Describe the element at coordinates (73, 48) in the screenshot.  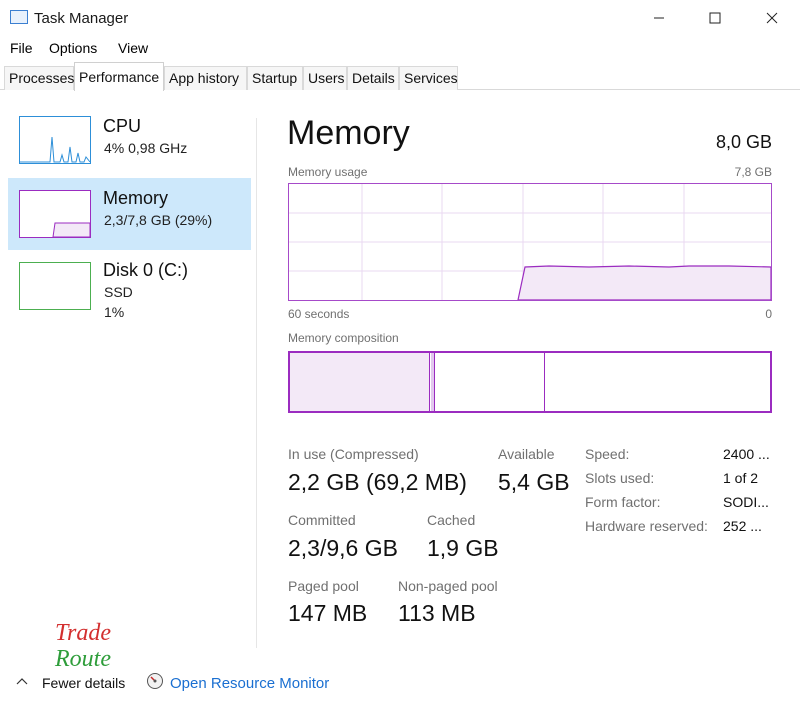
I see `menu-options: Options` at that location.